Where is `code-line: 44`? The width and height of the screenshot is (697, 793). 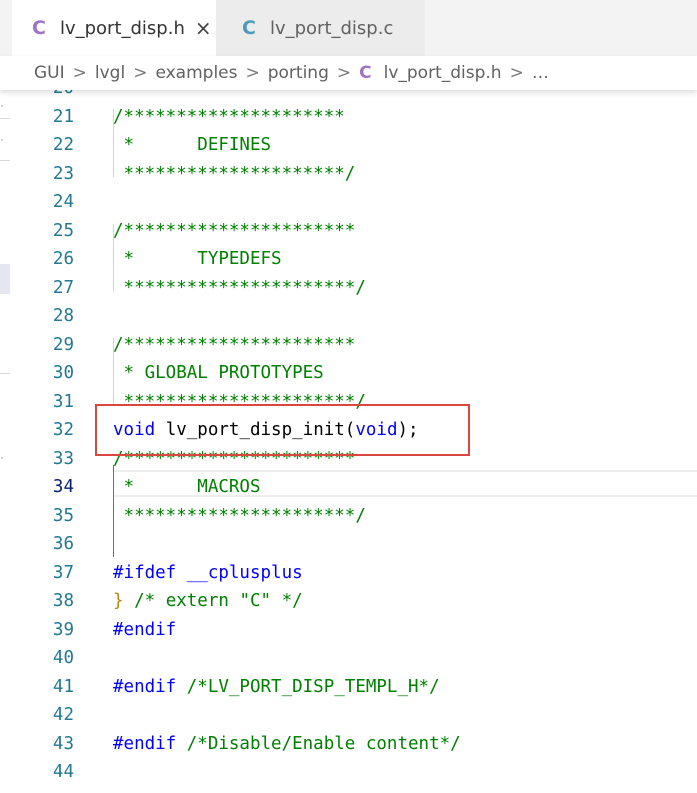
code-line: 44 is located at coordinates (348, 772).